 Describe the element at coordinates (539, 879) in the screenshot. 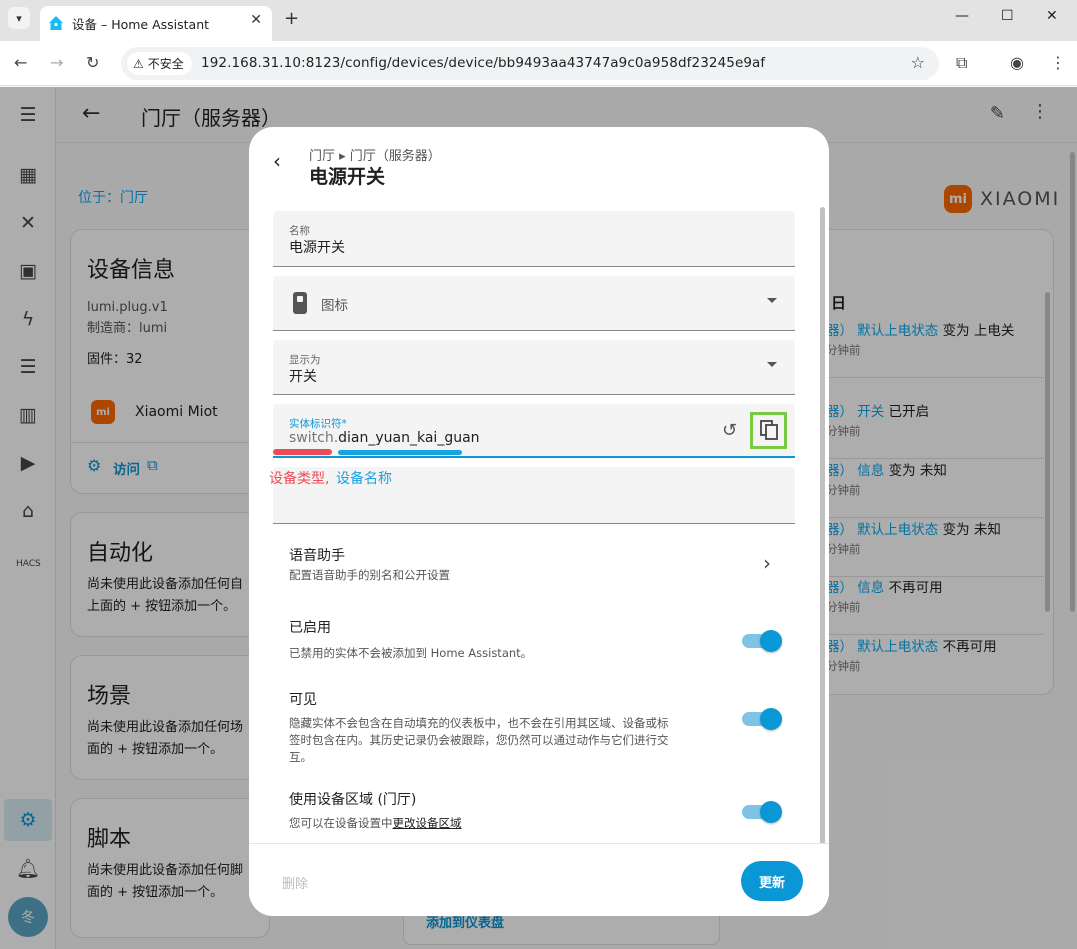

I see `dialog-footer: 删除 更新` at that location.